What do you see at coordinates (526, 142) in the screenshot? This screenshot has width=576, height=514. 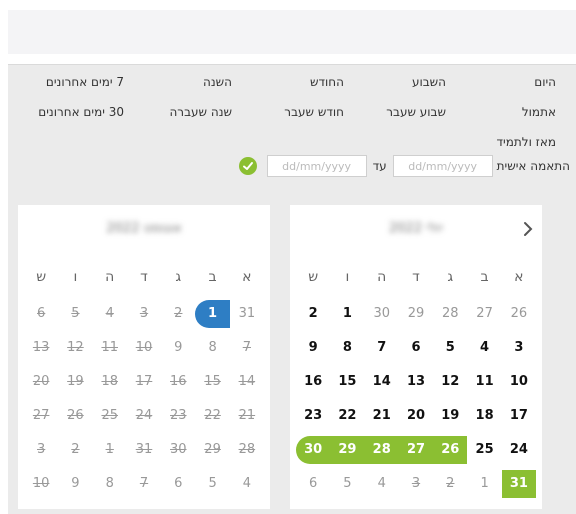 I see `preset-since-ever: מאז ולתמיד` at bounding box center [526, 142].